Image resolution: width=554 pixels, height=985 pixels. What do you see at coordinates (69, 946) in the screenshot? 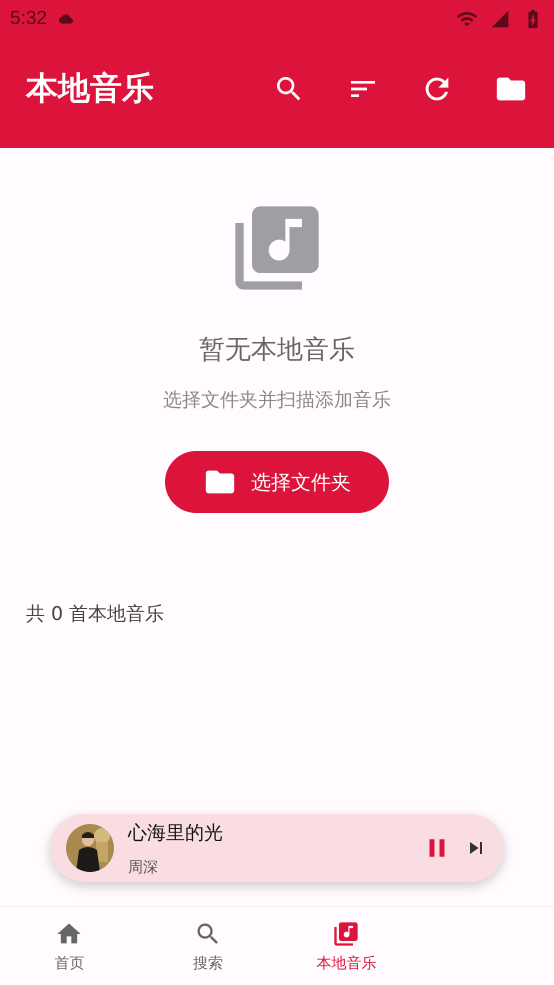
I see `nav-tab: 首页` at bounding box center [69, 946].